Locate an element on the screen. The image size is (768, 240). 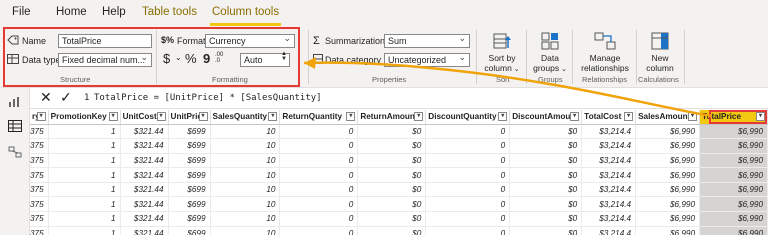
tab-help: Help is located at coordinates (114, 13).